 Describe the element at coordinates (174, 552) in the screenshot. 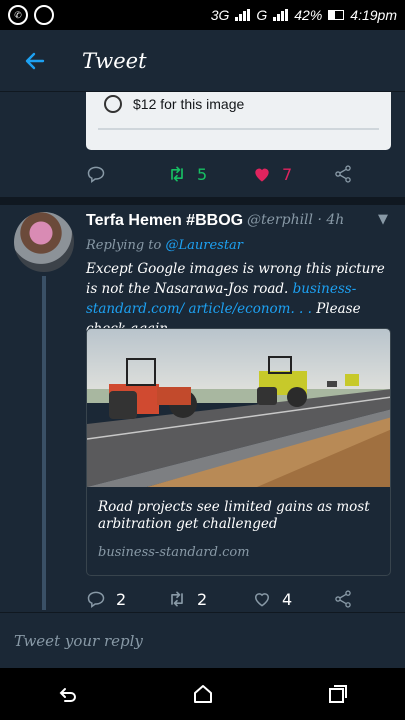

I see `card-domain: business-standard.com` at that location.